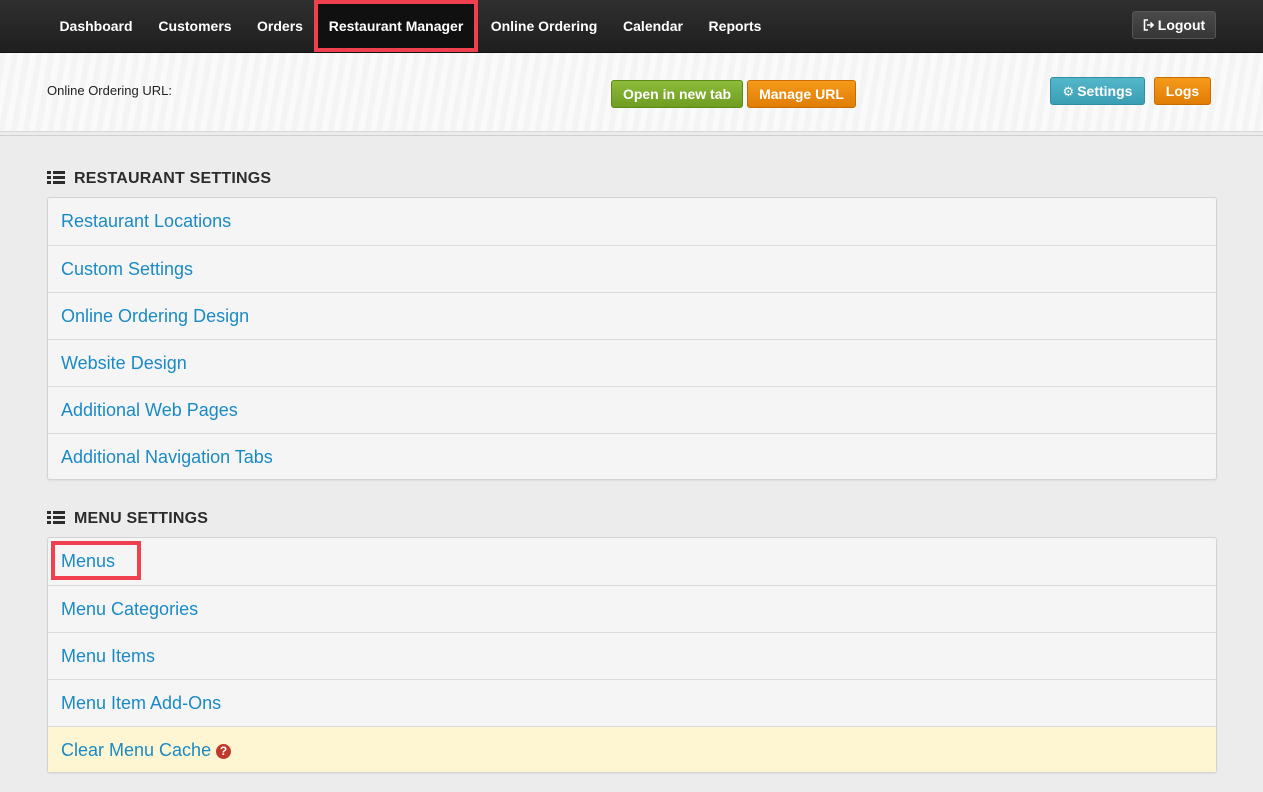 This screenshot has height=792, width=1263. Describe the element at coordinates (631, 135) in the screenshot. I see `divider` at that location.